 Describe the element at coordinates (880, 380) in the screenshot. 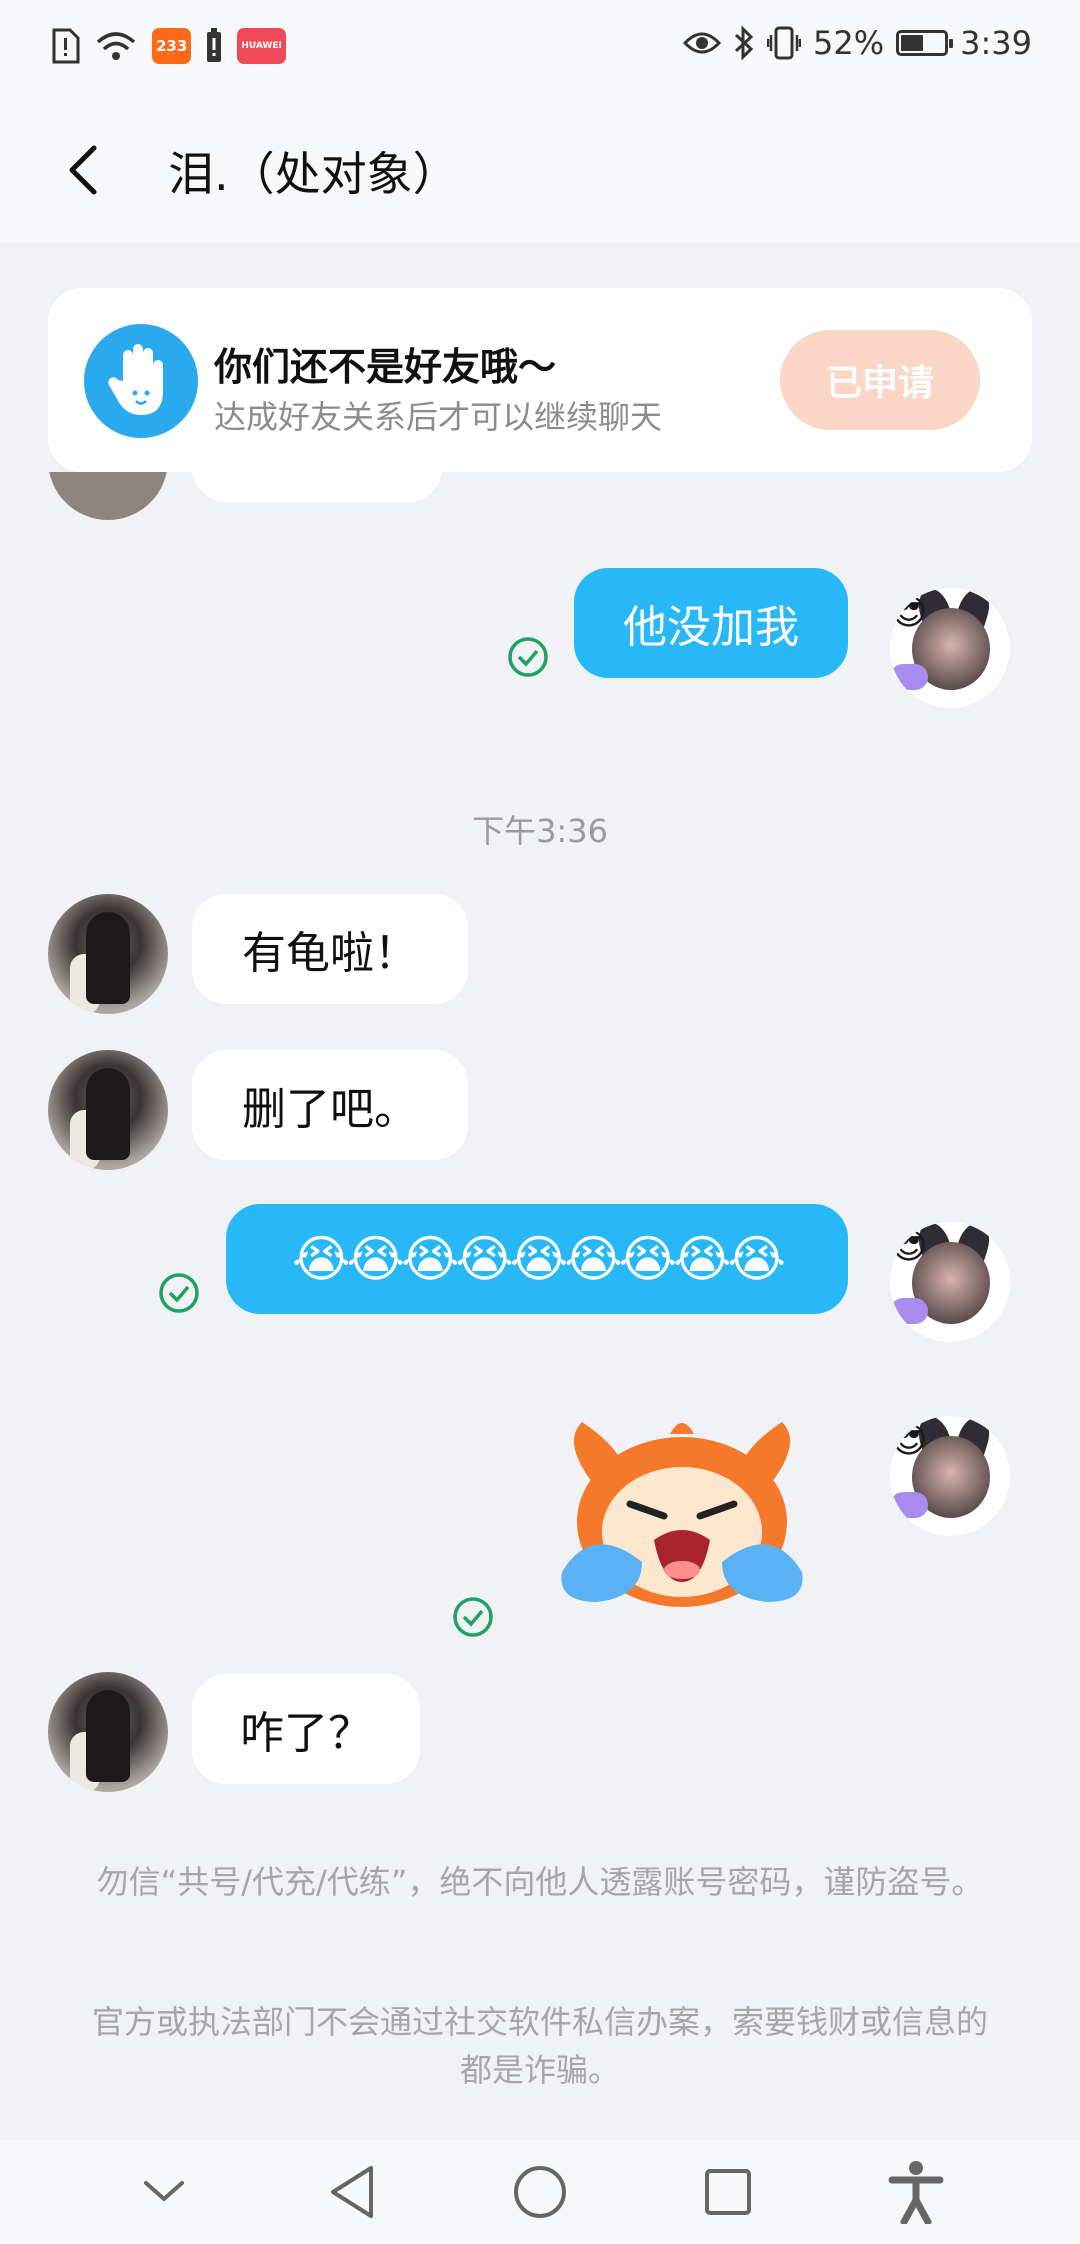

I see `applied-button: 已申请` at that location.